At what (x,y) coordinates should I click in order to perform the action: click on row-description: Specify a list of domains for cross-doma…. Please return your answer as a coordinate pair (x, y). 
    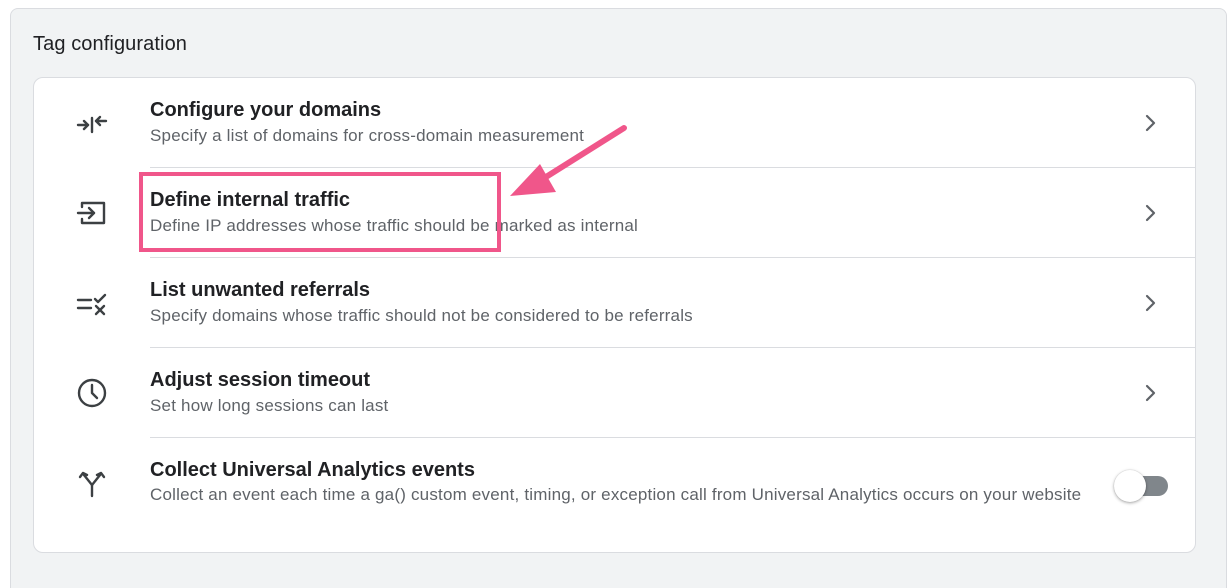
    Looking at the image, I should click on (367, 135).